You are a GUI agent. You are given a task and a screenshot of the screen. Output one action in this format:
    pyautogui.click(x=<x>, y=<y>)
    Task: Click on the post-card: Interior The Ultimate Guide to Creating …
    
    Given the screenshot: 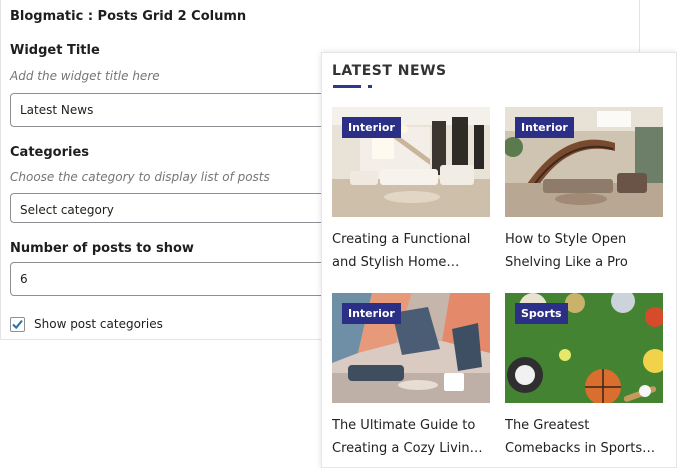 What is the action you would take?
    pyautogui.click(x=411, y=376)
    